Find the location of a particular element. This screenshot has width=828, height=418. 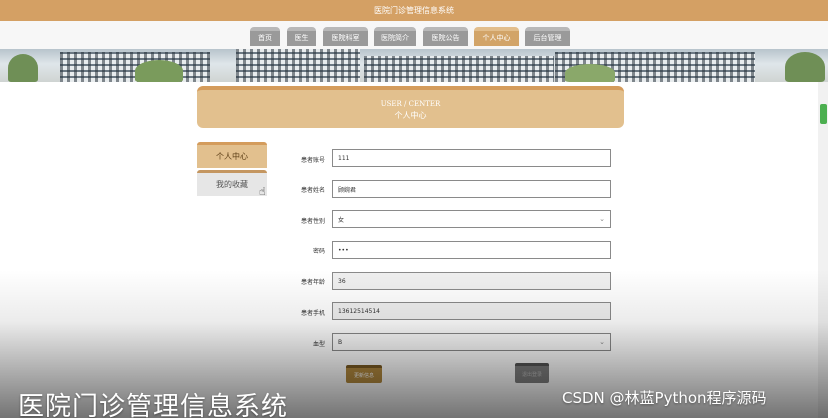

gender-value: 女 is located at coordinates (341, 220).